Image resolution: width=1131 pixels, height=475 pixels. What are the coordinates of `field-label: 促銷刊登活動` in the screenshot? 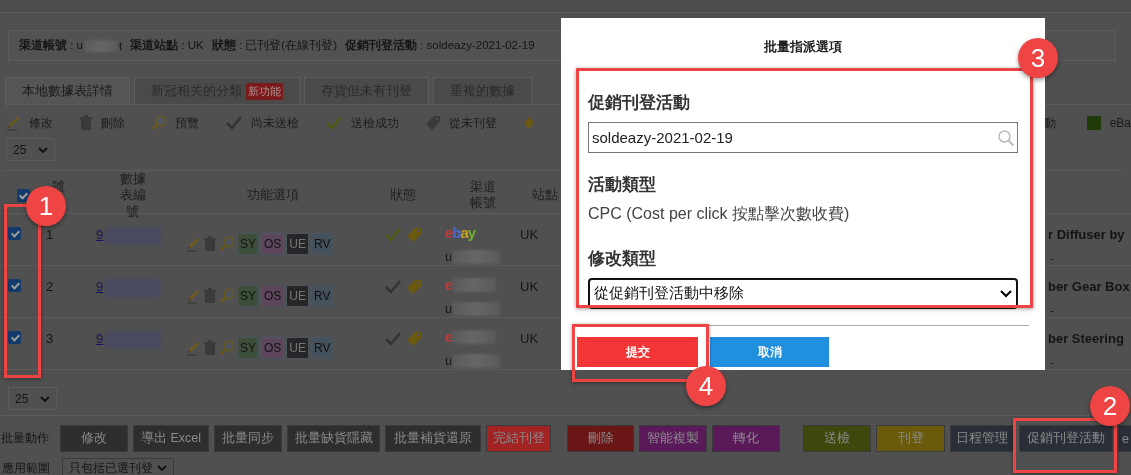 It's located at (639, 103).